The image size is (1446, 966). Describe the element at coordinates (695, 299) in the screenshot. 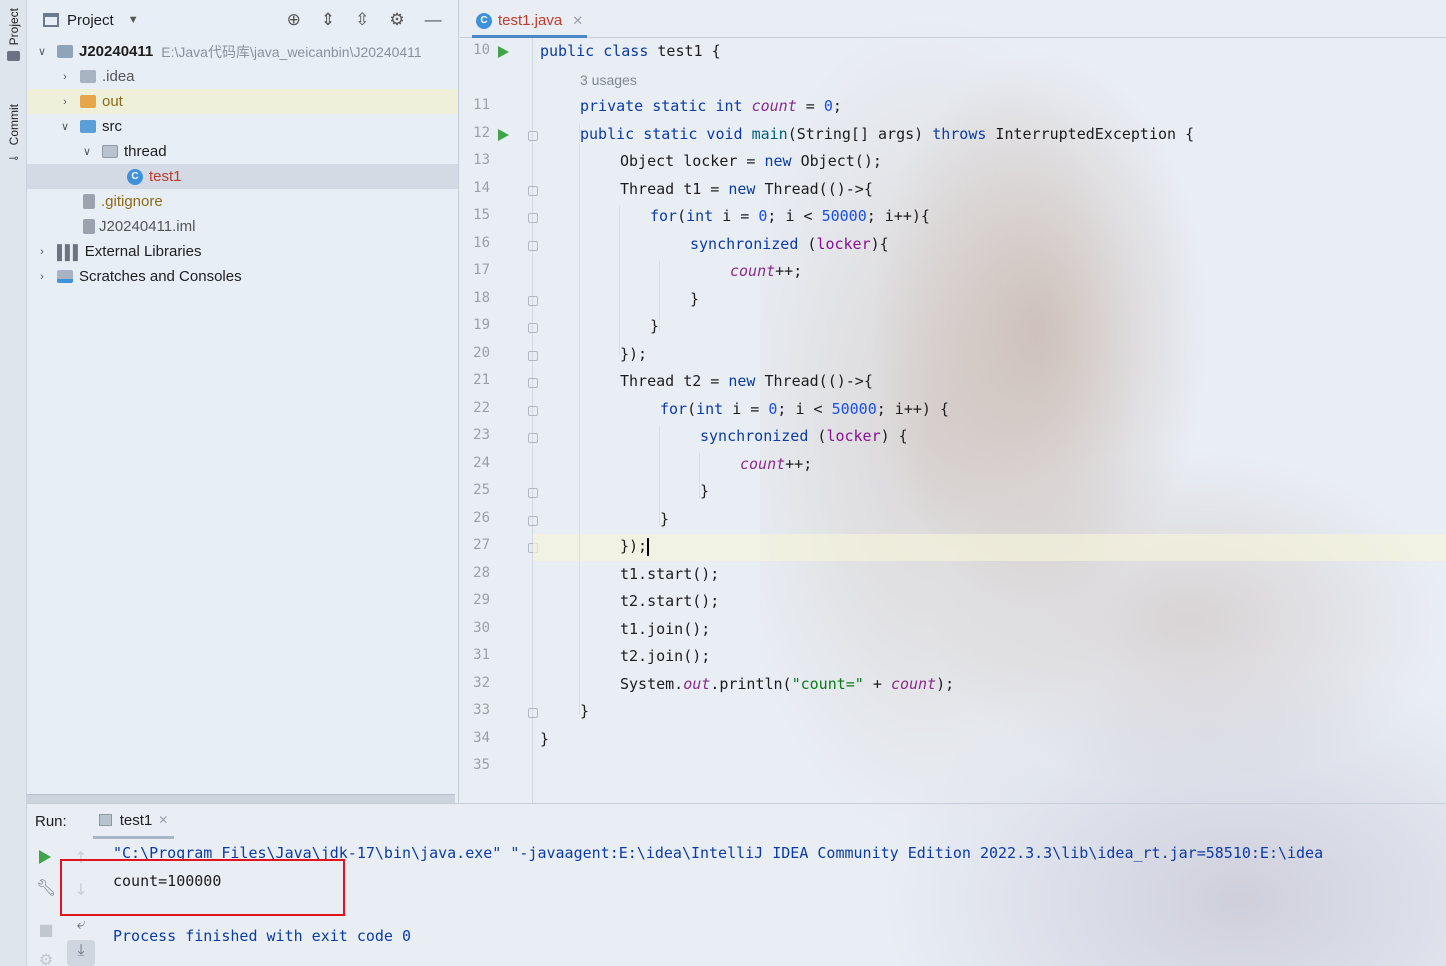

I see `code-line-18: }` at that location.